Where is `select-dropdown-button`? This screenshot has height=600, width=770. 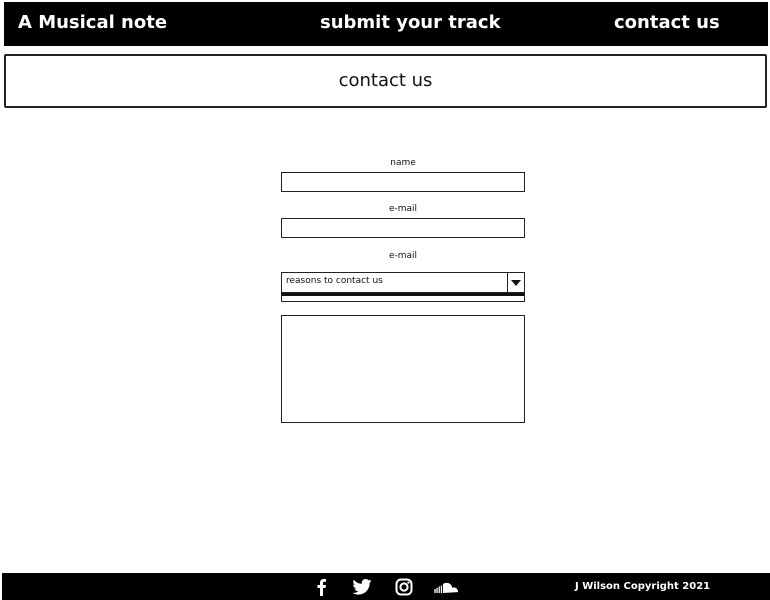
select-dropdown-button is located at coordinates (515, 282).